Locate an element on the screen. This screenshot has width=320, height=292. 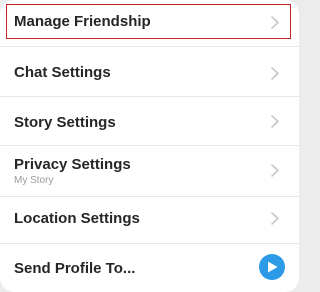
menu-item-sublabel: My Story is located at coordinates (34, 180).